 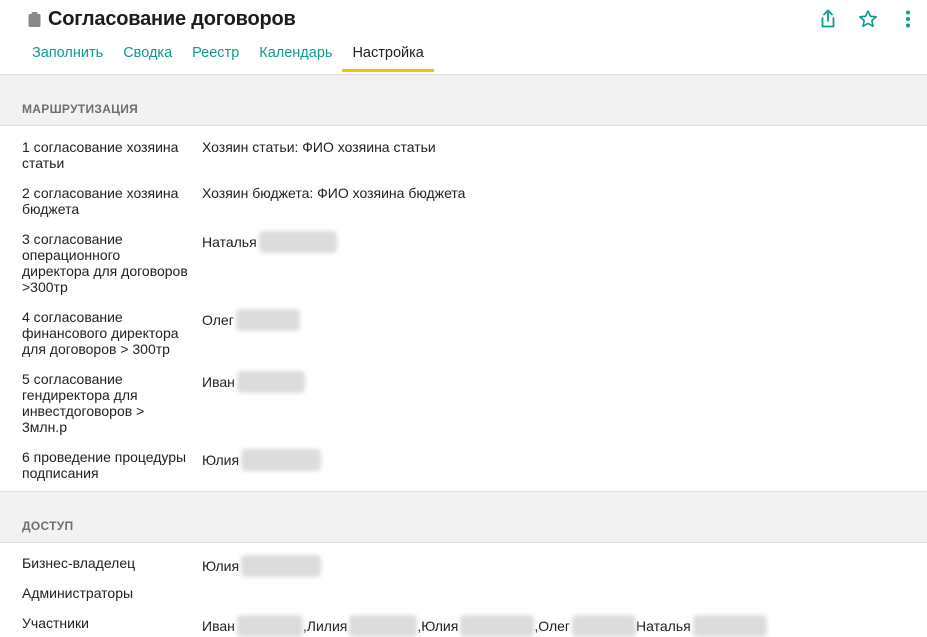 What do you see at coordinates (828, 19) in the screenshot?
I see `share-icon` at bounding box center [828, 19].